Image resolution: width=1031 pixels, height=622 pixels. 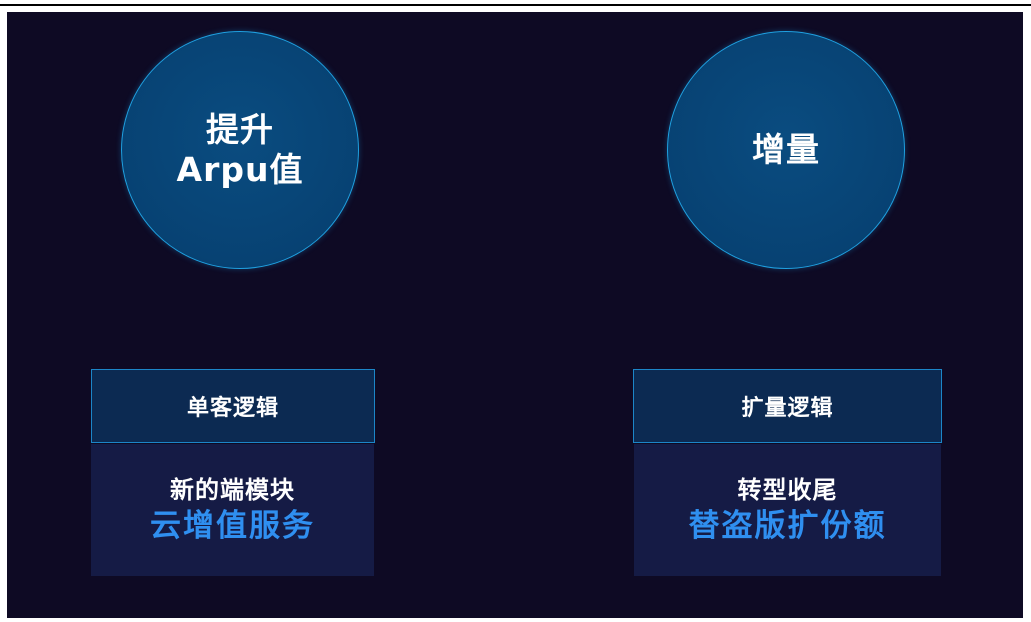 I want to click on expansion-logic-label: 扩量逻辑, so click(x=787, y=408).